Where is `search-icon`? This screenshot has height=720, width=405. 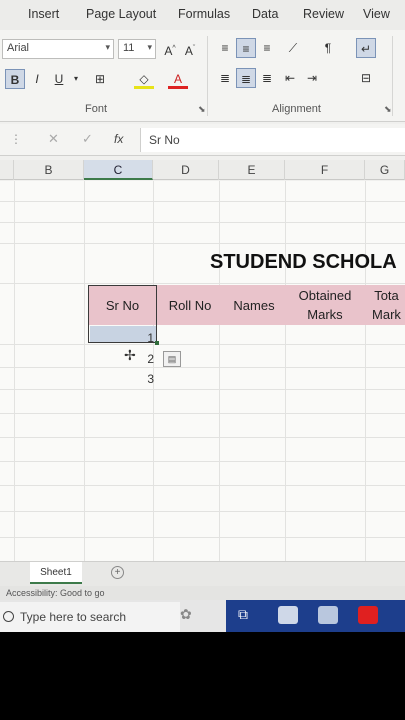 search-icon is located at coordinates (8, 616).